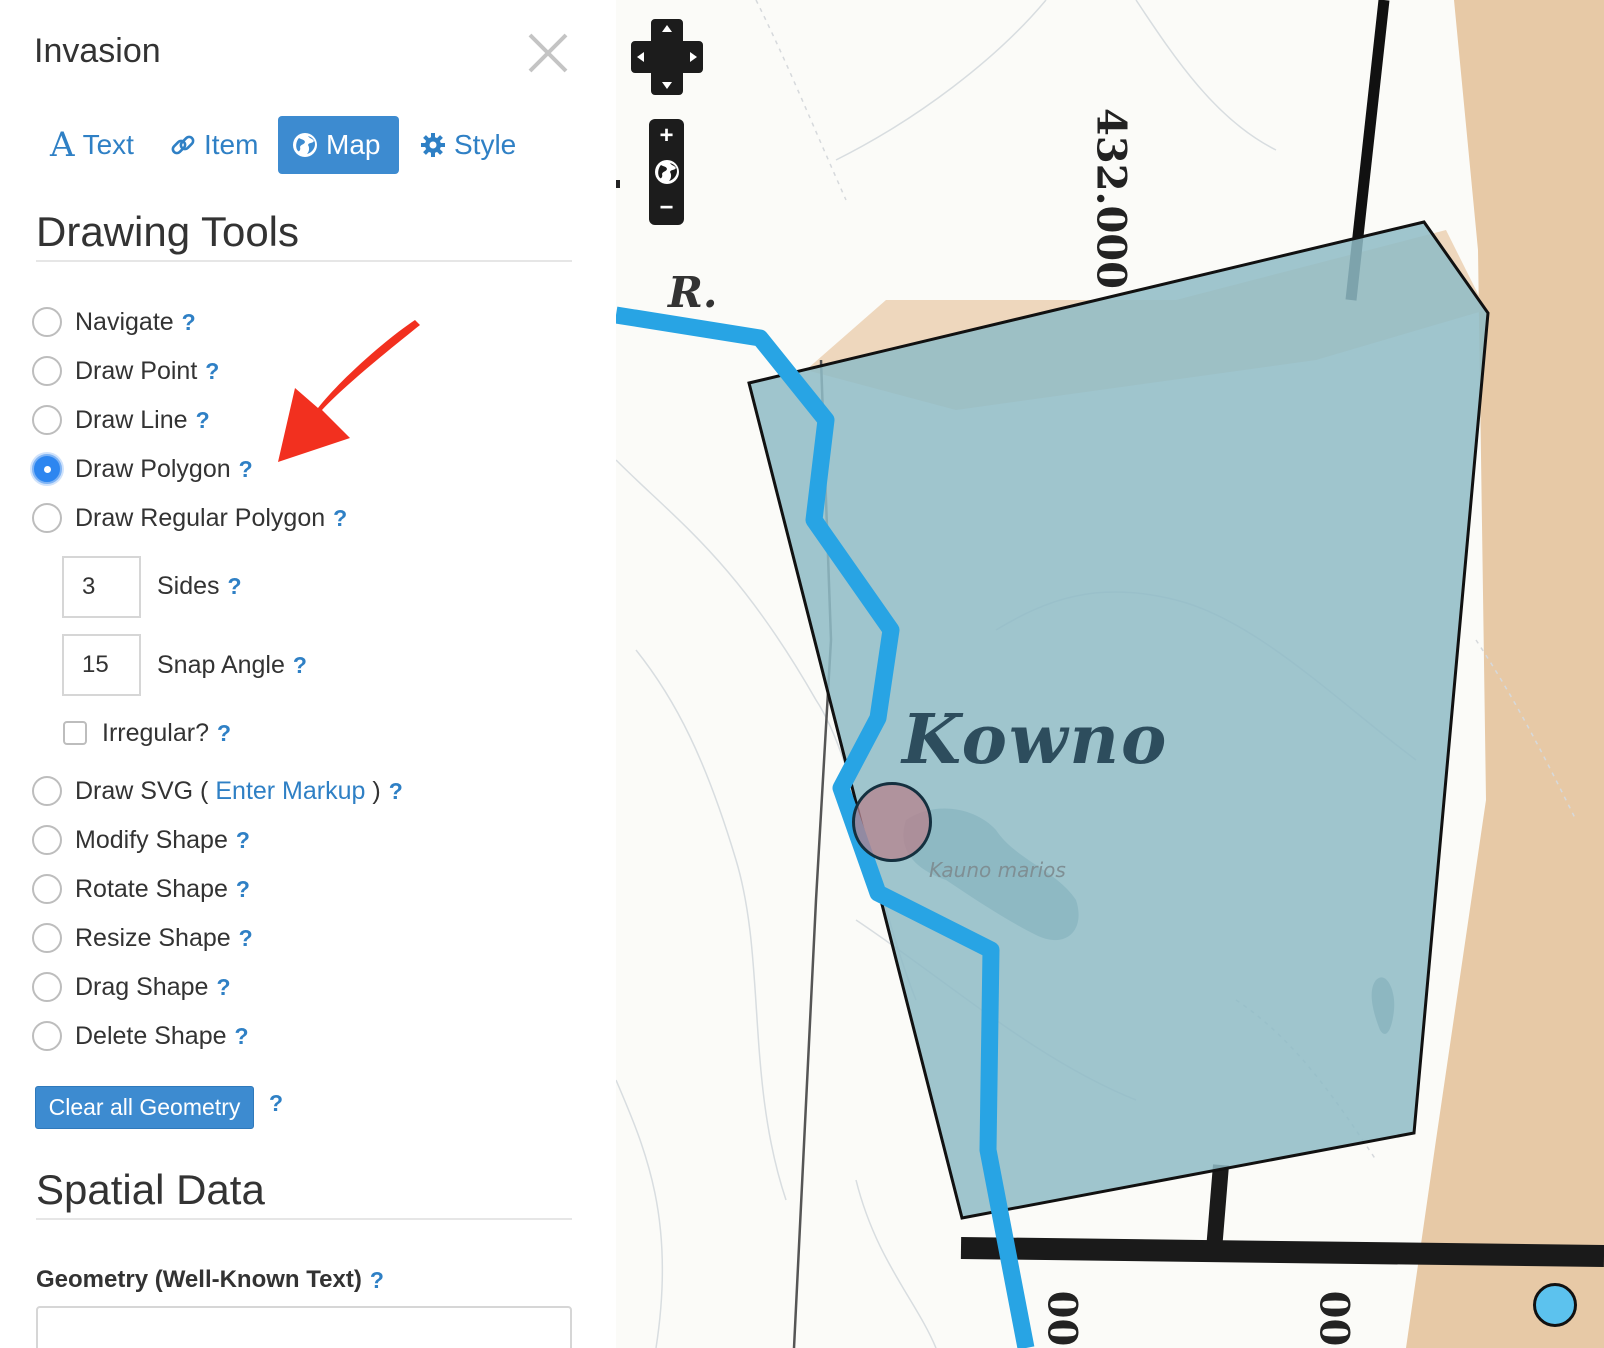  I want to click on geometry-label: Geometry (Well-Known Text), so click(199, 1279).